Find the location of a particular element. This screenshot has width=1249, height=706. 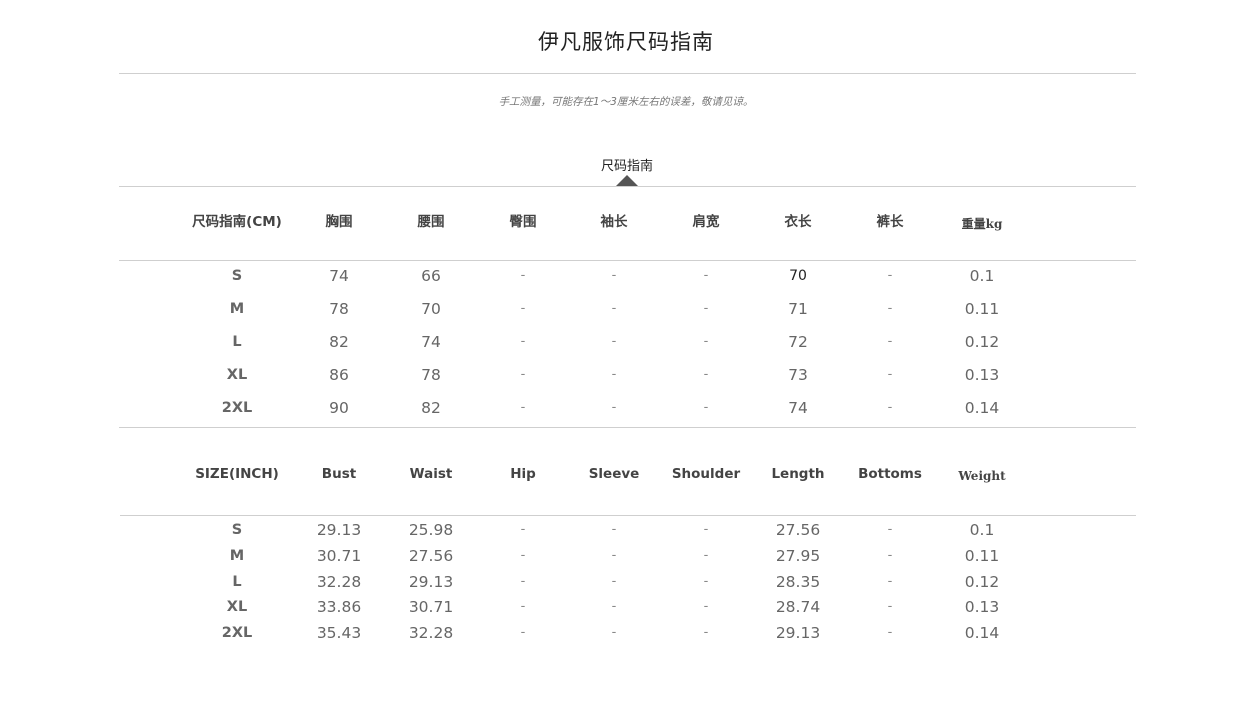

table-row: XL 33.86 30.71 - - - 28.74 - 0.13 is located at coordinates (624, 607).